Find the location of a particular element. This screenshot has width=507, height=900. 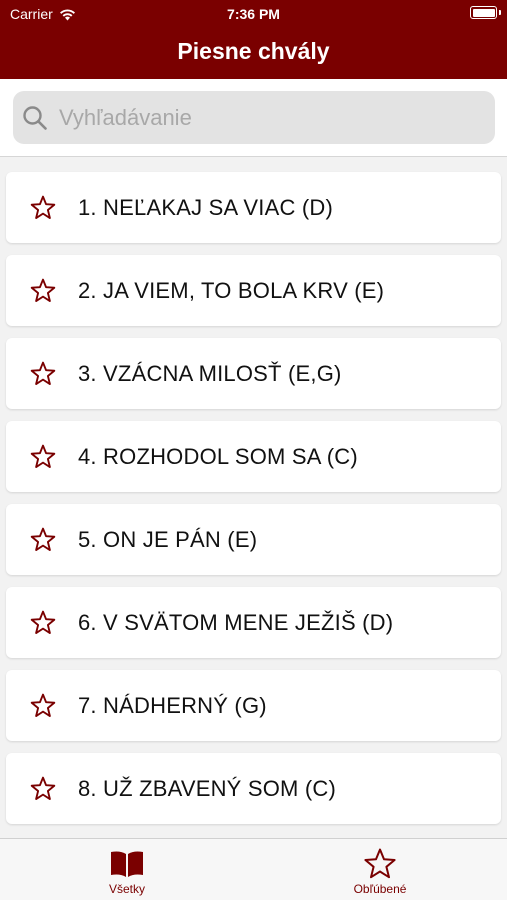

search-input is located at coordinates (269, 117).